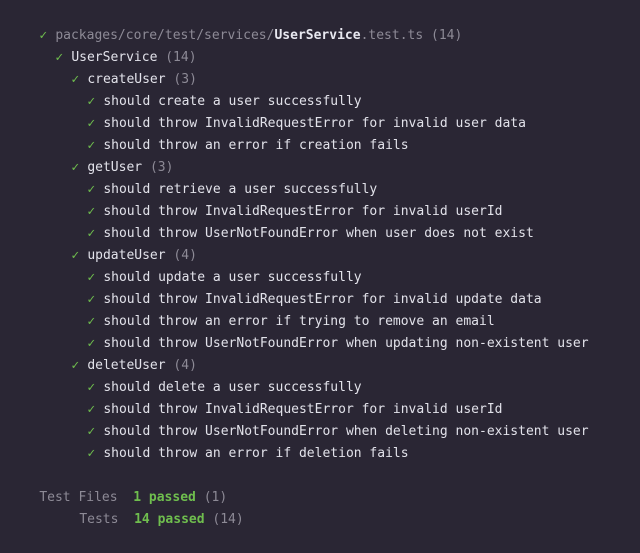 The width and height of the screenshot is (640, 553). What do you see at coordinates (118, 67) in the screenshot?
I see `suite-create-user: ✓ createUser (3)` at bounding box center [118, 67].